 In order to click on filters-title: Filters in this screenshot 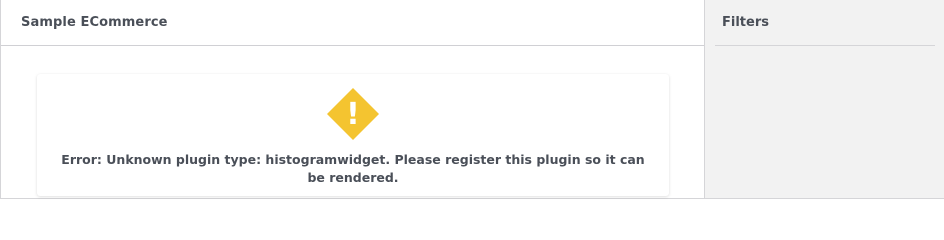, I will do `click(745, 22)`.